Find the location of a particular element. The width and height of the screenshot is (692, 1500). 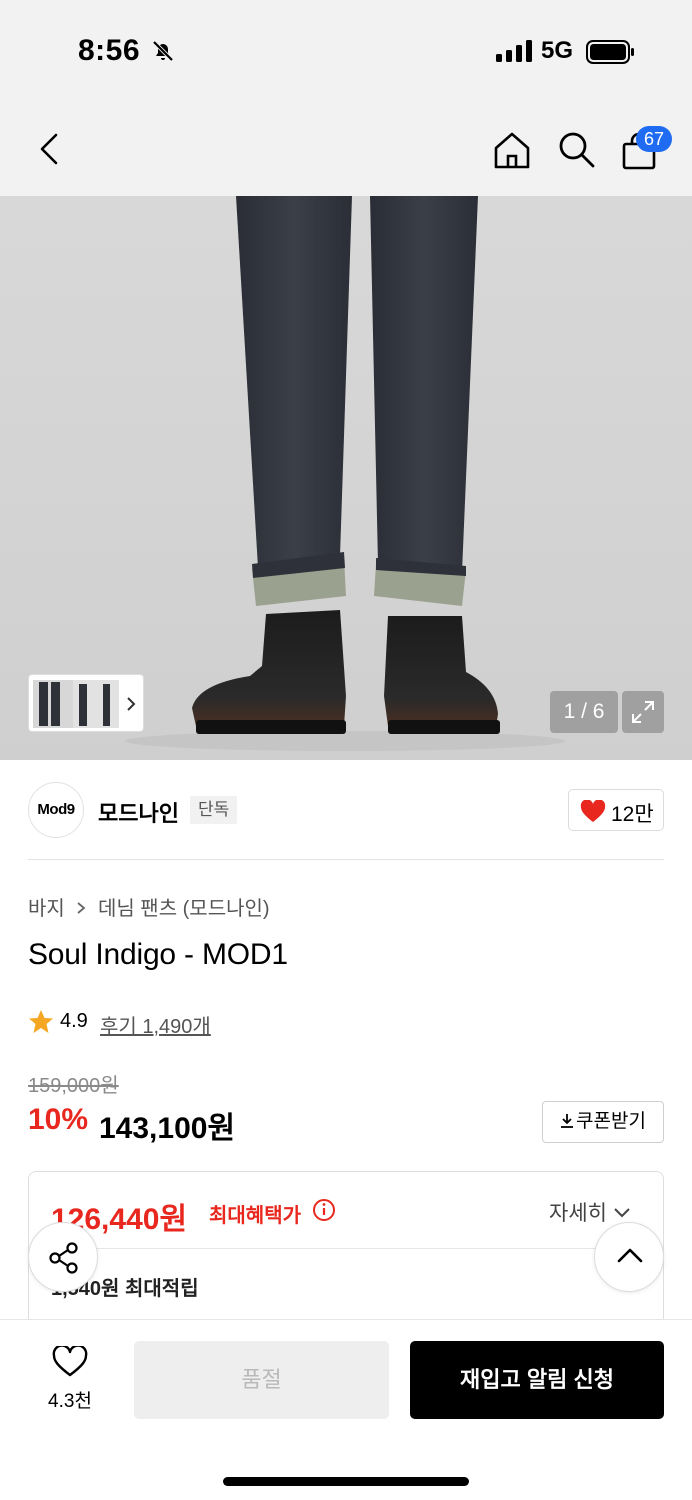

exclusive-tag: 단독 is located at coordinates (214, 810).